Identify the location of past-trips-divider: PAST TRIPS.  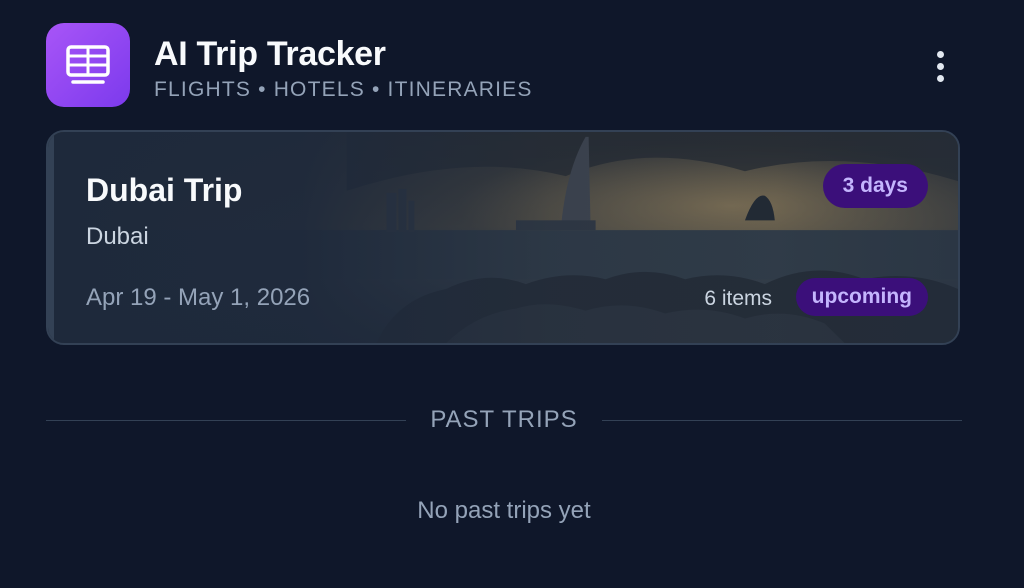
(504, 420).